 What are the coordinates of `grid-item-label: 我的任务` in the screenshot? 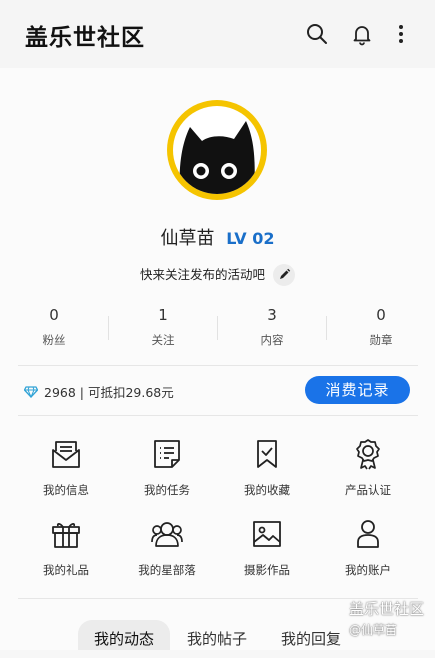 It's located at (167, 490).